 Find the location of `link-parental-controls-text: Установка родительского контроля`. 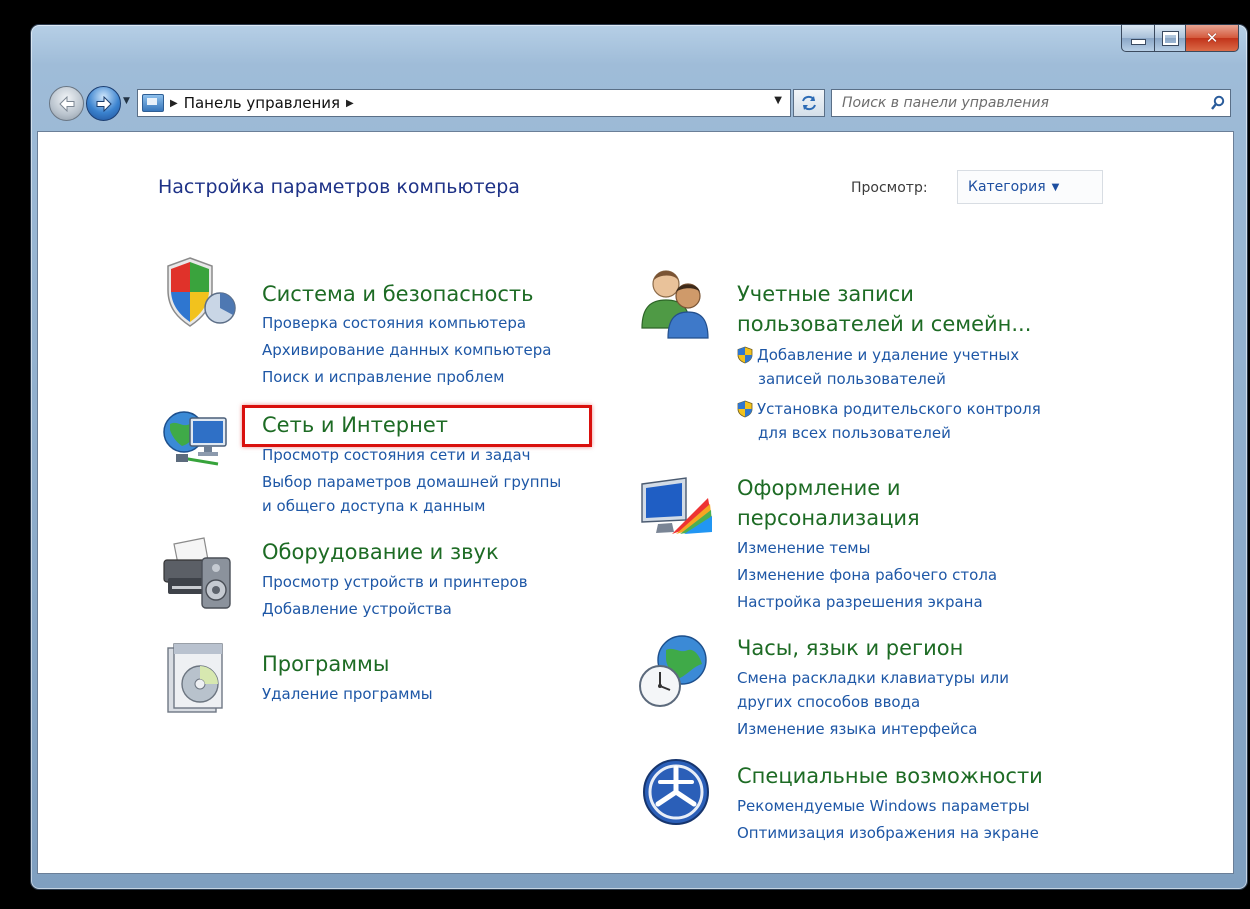

link-parental-controls-text: Установка родительского контроля is located at coordinates (899, 409).